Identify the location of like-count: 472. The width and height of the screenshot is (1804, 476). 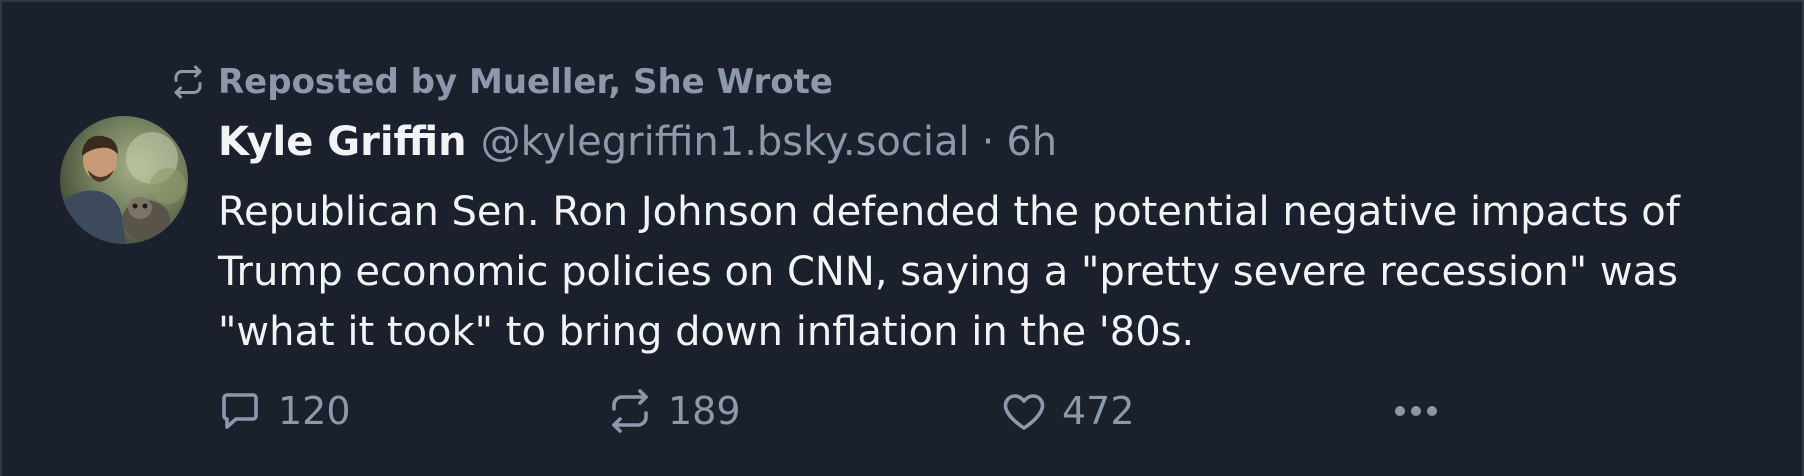
(1098, 411).